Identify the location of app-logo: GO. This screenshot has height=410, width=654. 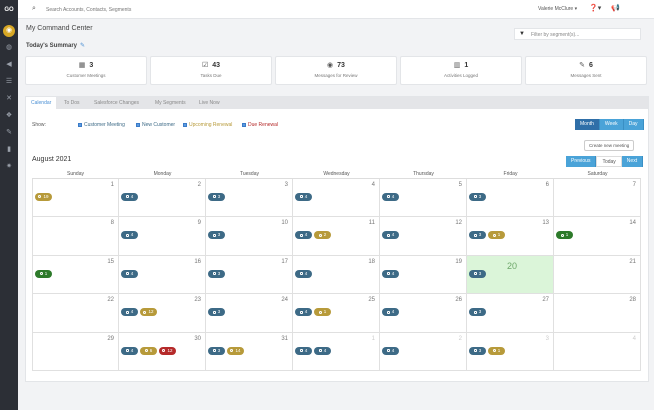
(9, 10).